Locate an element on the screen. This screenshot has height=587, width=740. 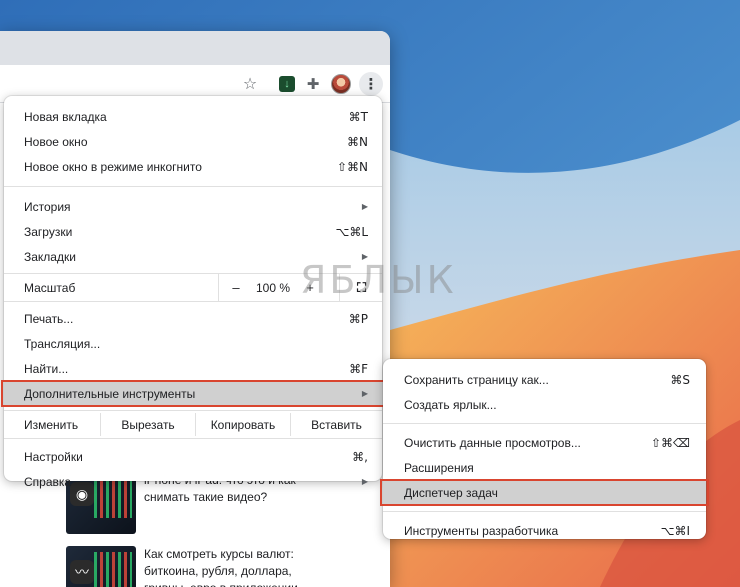
menu-item-new-tab: Новая вкладка ⌘T is located at coordinates (193, 116).